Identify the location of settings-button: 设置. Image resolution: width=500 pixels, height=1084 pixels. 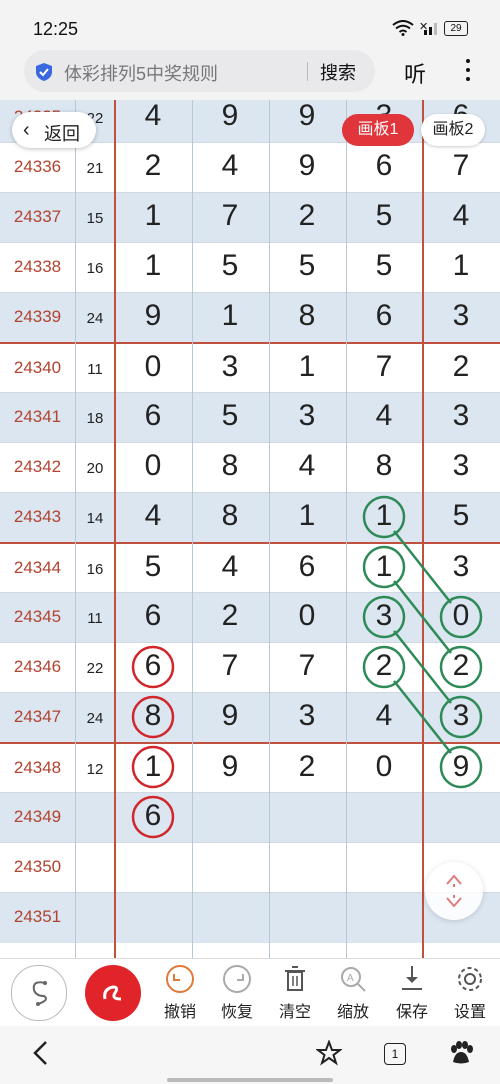
(470, 992).